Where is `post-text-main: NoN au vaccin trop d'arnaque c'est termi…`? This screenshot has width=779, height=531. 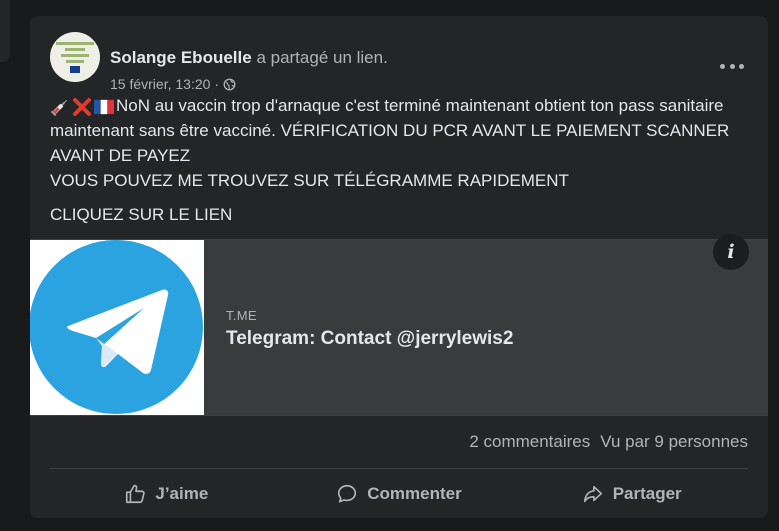
post-text-main: NoN au vaccin trop d'arnaque c'est termi… is located at coordinates (390, 130).